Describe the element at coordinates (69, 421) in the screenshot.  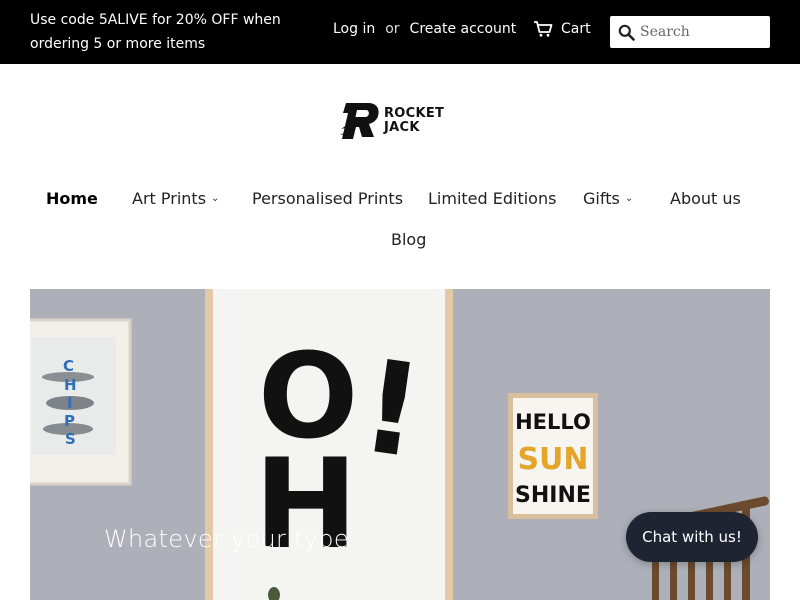
I see `chips-letter: P` at that location.